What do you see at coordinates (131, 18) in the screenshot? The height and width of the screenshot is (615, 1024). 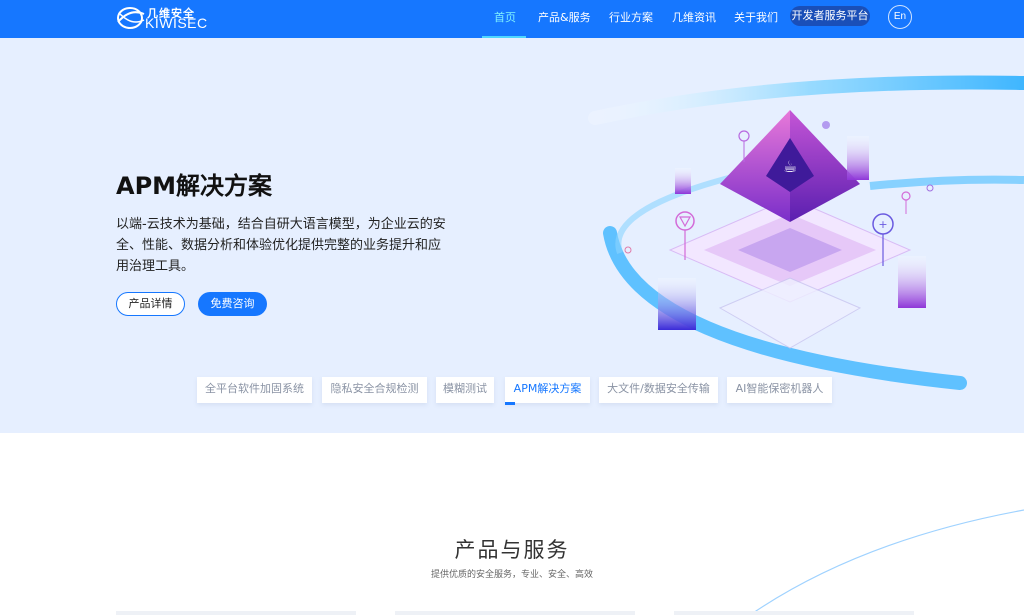 I see `kiwi-logo-icon` at bounding box center [131, 18].